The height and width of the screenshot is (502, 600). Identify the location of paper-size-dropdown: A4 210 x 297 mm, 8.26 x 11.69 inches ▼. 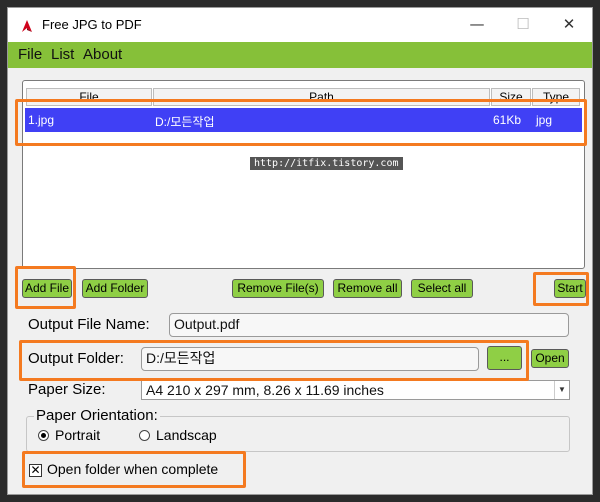
(355, 390).